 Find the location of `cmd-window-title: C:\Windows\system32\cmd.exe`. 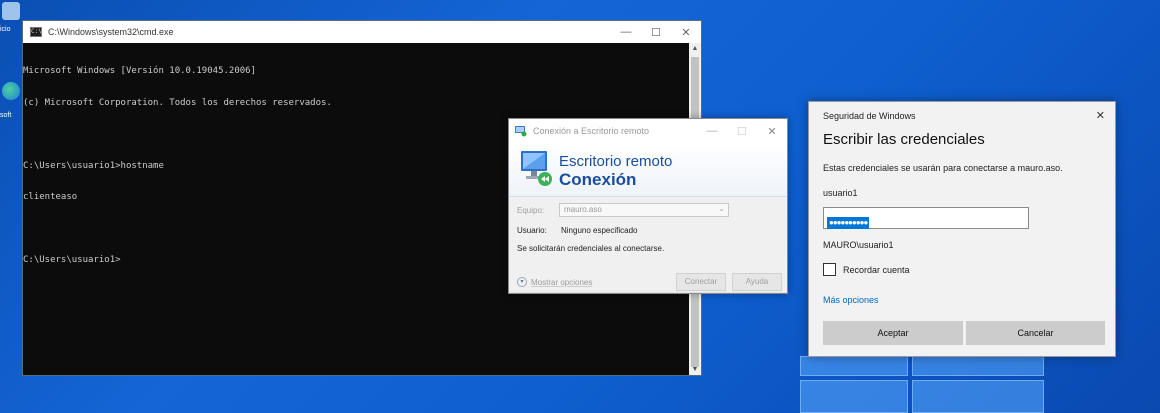

cmd-window-title: C:\Windows\system32\cmd.exe is located at coordinates (111, 32).